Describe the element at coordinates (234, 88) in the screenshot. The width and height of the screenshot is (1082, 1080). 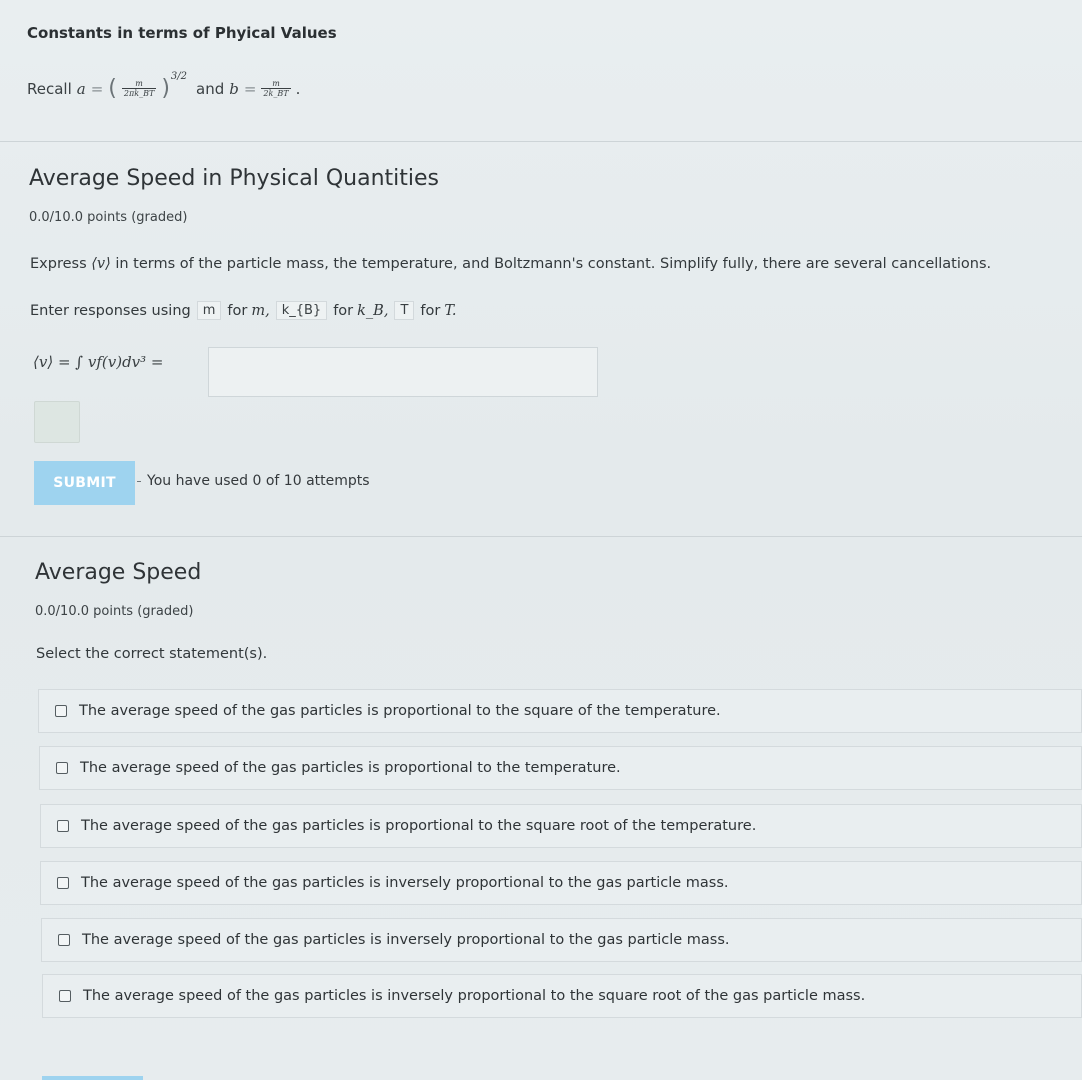
I see `b-symbol: b` at that location.